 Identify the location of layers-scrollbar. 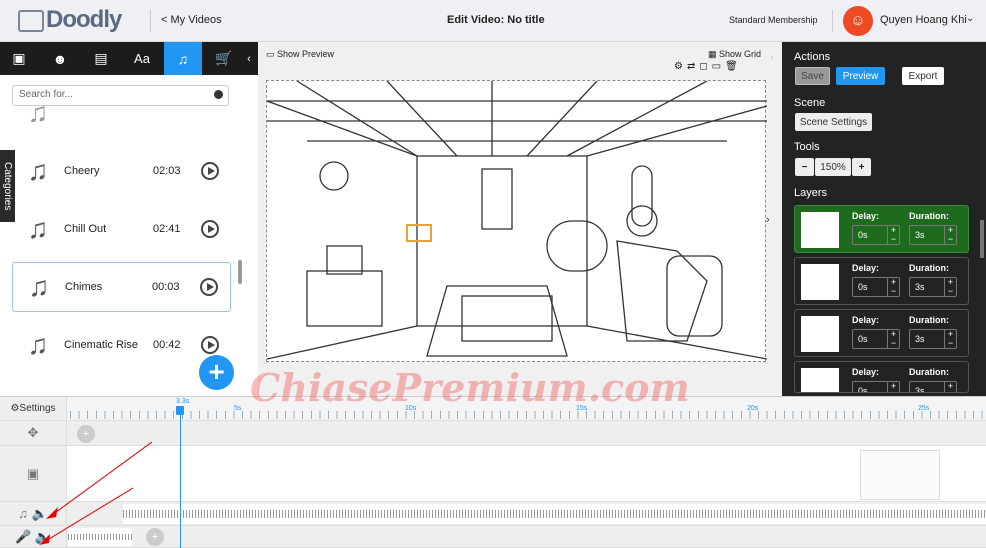
(982, 239).